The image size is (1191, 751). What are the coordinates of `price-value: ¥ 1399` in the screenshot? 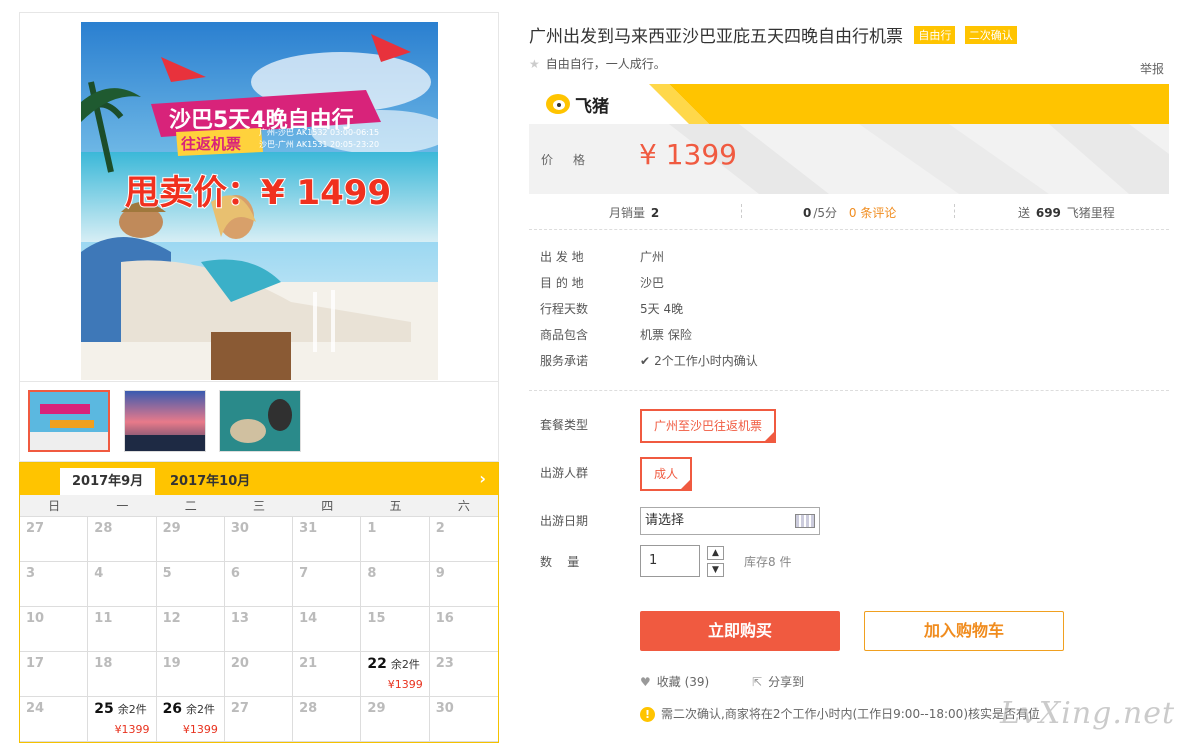 It's located at (688, 154).